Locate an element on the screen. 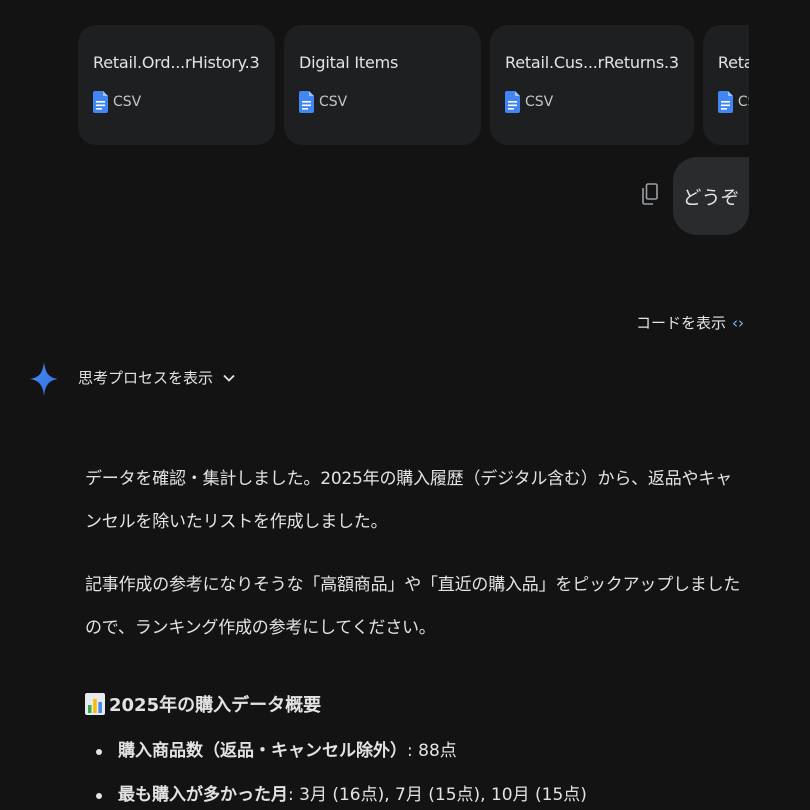 Image resolution: width=810 pixels, height=810 pixels. attachment-name: Retail.Cus...rReturns.3 is located at coordinates (592, 62).